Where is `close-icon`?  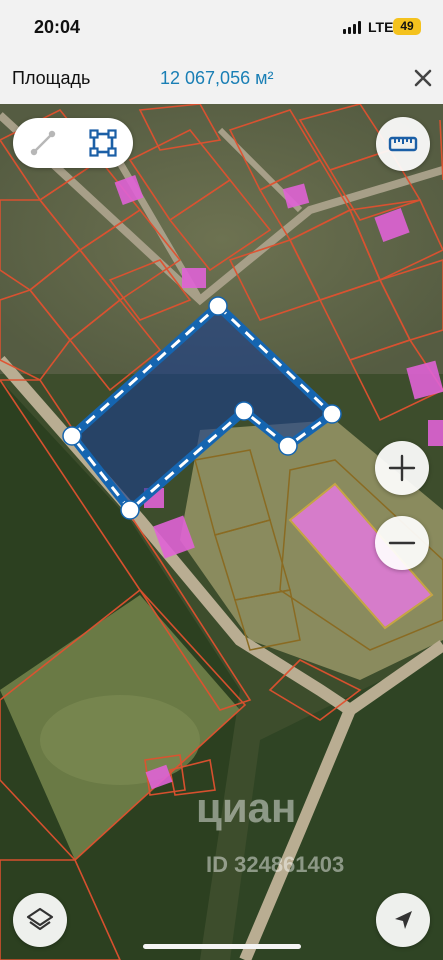
close-icon is located at coordinates (423, 78).